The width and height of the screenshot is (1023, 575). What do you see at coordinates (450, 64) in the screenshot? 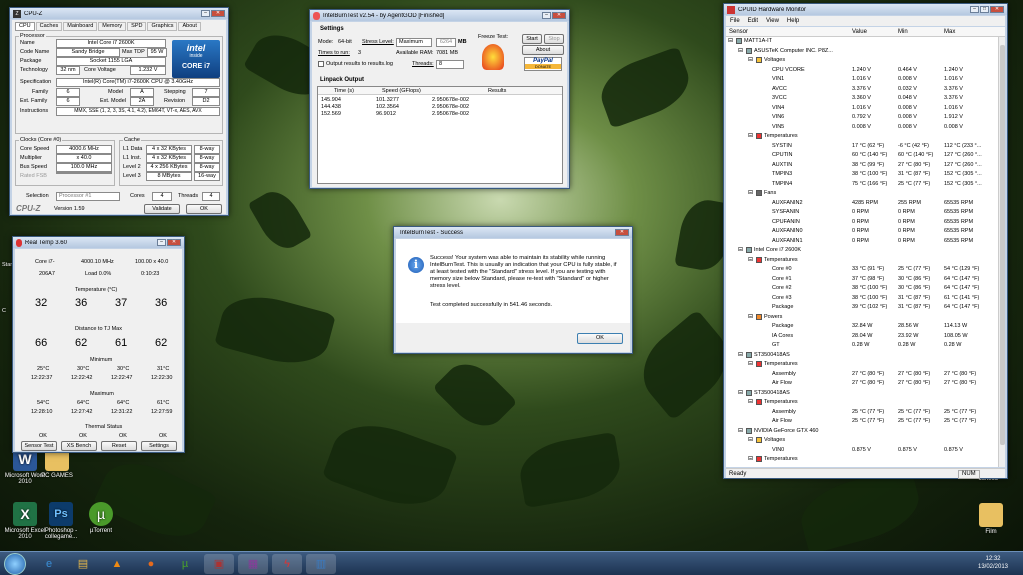
I see `threads-dropdown: 8` at bounding box center [450, 64].